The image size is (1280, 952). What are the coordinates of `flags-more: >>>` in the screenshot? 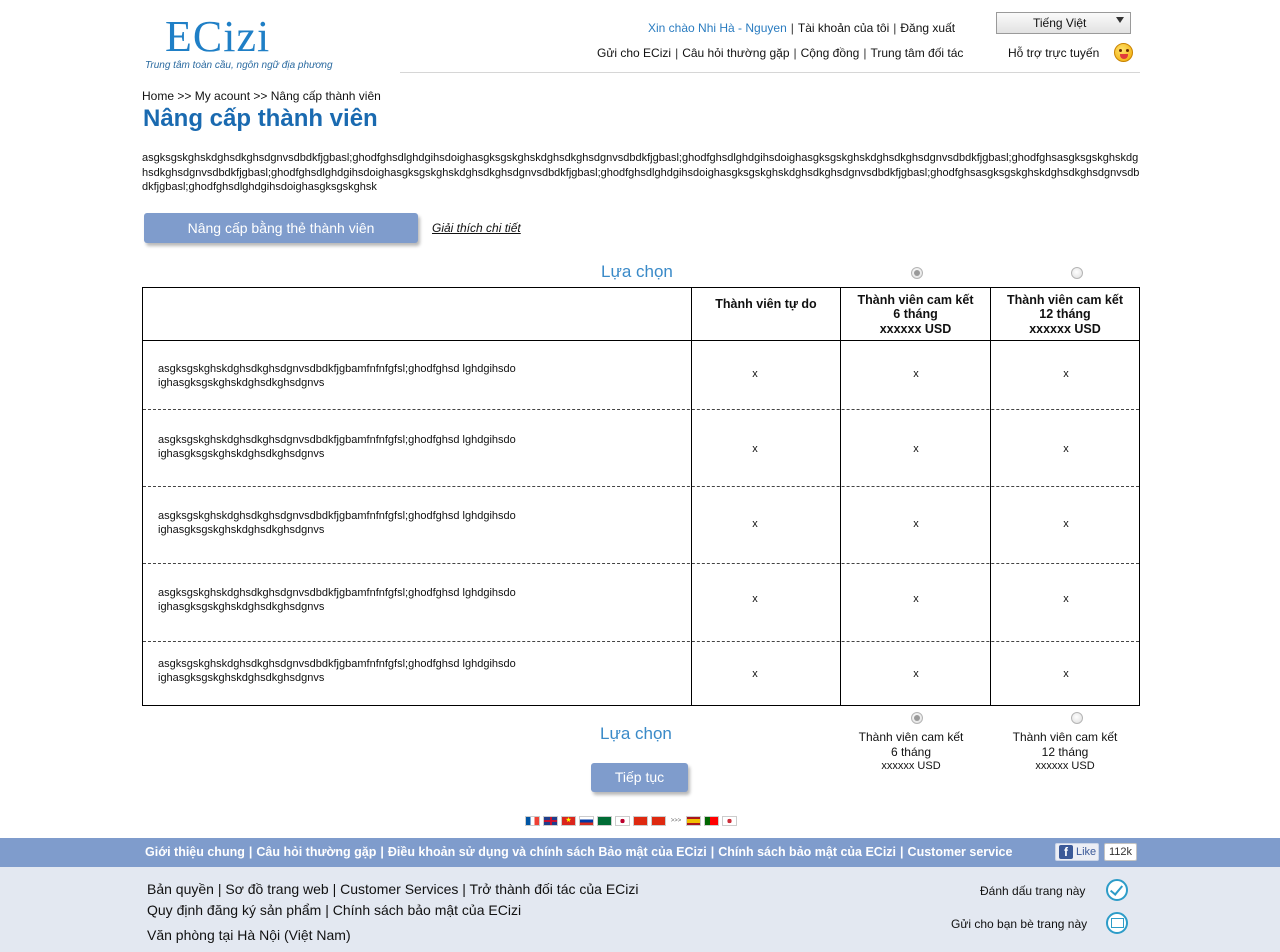 It's located at (676, 821).